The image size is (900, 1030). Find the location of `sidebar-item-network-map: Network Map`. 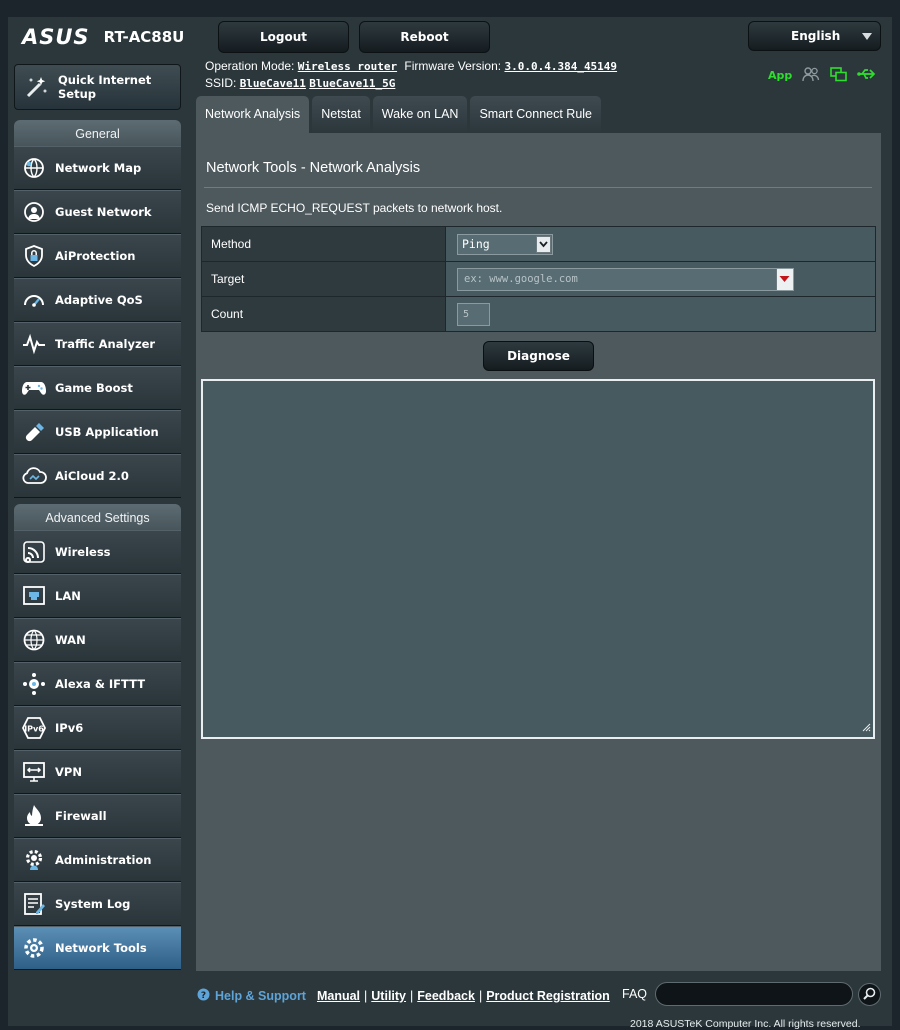

sidebar-item-network-map: Network Map is located at coordinates (97, 168).